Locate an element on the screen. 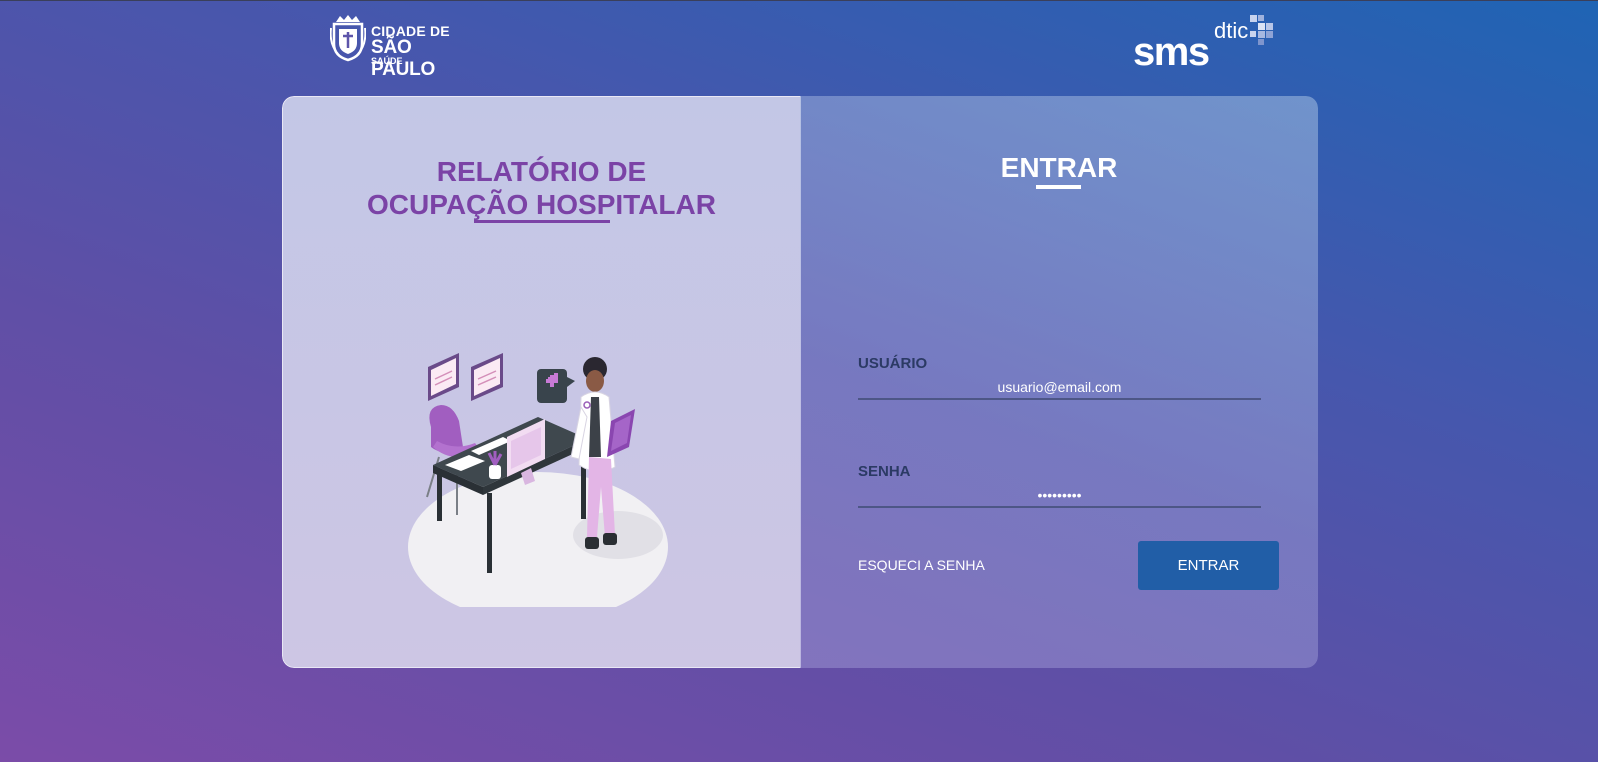 The width and height of the screenshot is (1598, 762). doctor-at-desk-illustration is located at coordinates (538, 480).